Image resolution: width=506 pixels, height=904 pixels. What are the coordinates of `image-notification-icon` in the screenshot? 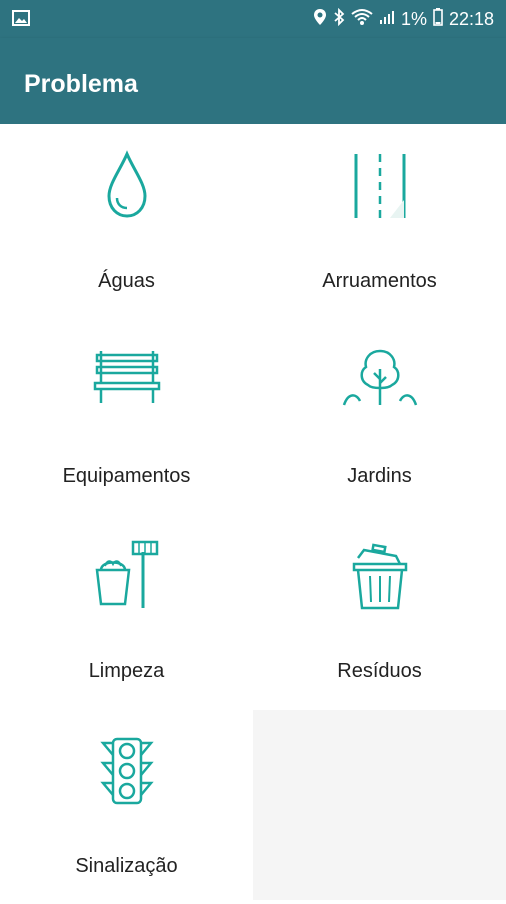 It's located at (21, 20).